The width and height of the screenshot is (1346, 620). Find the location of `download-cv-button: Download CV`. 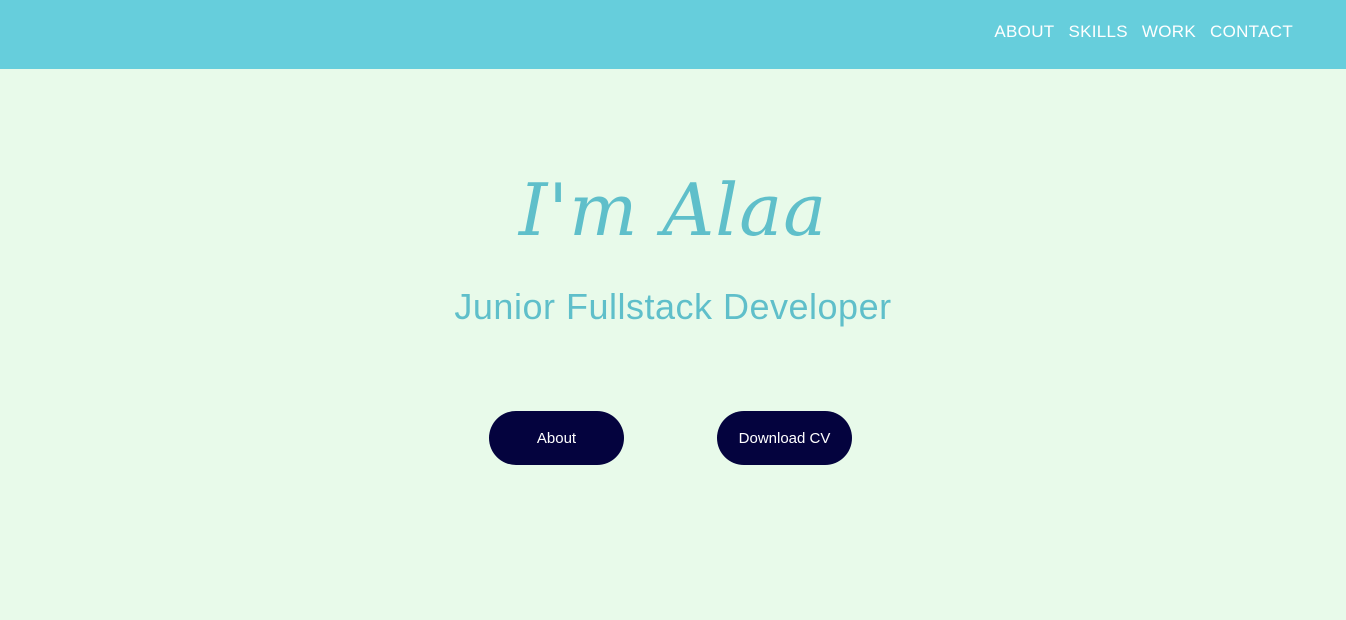

download-cv-button: Download CV is located at coordinates (784, 438).